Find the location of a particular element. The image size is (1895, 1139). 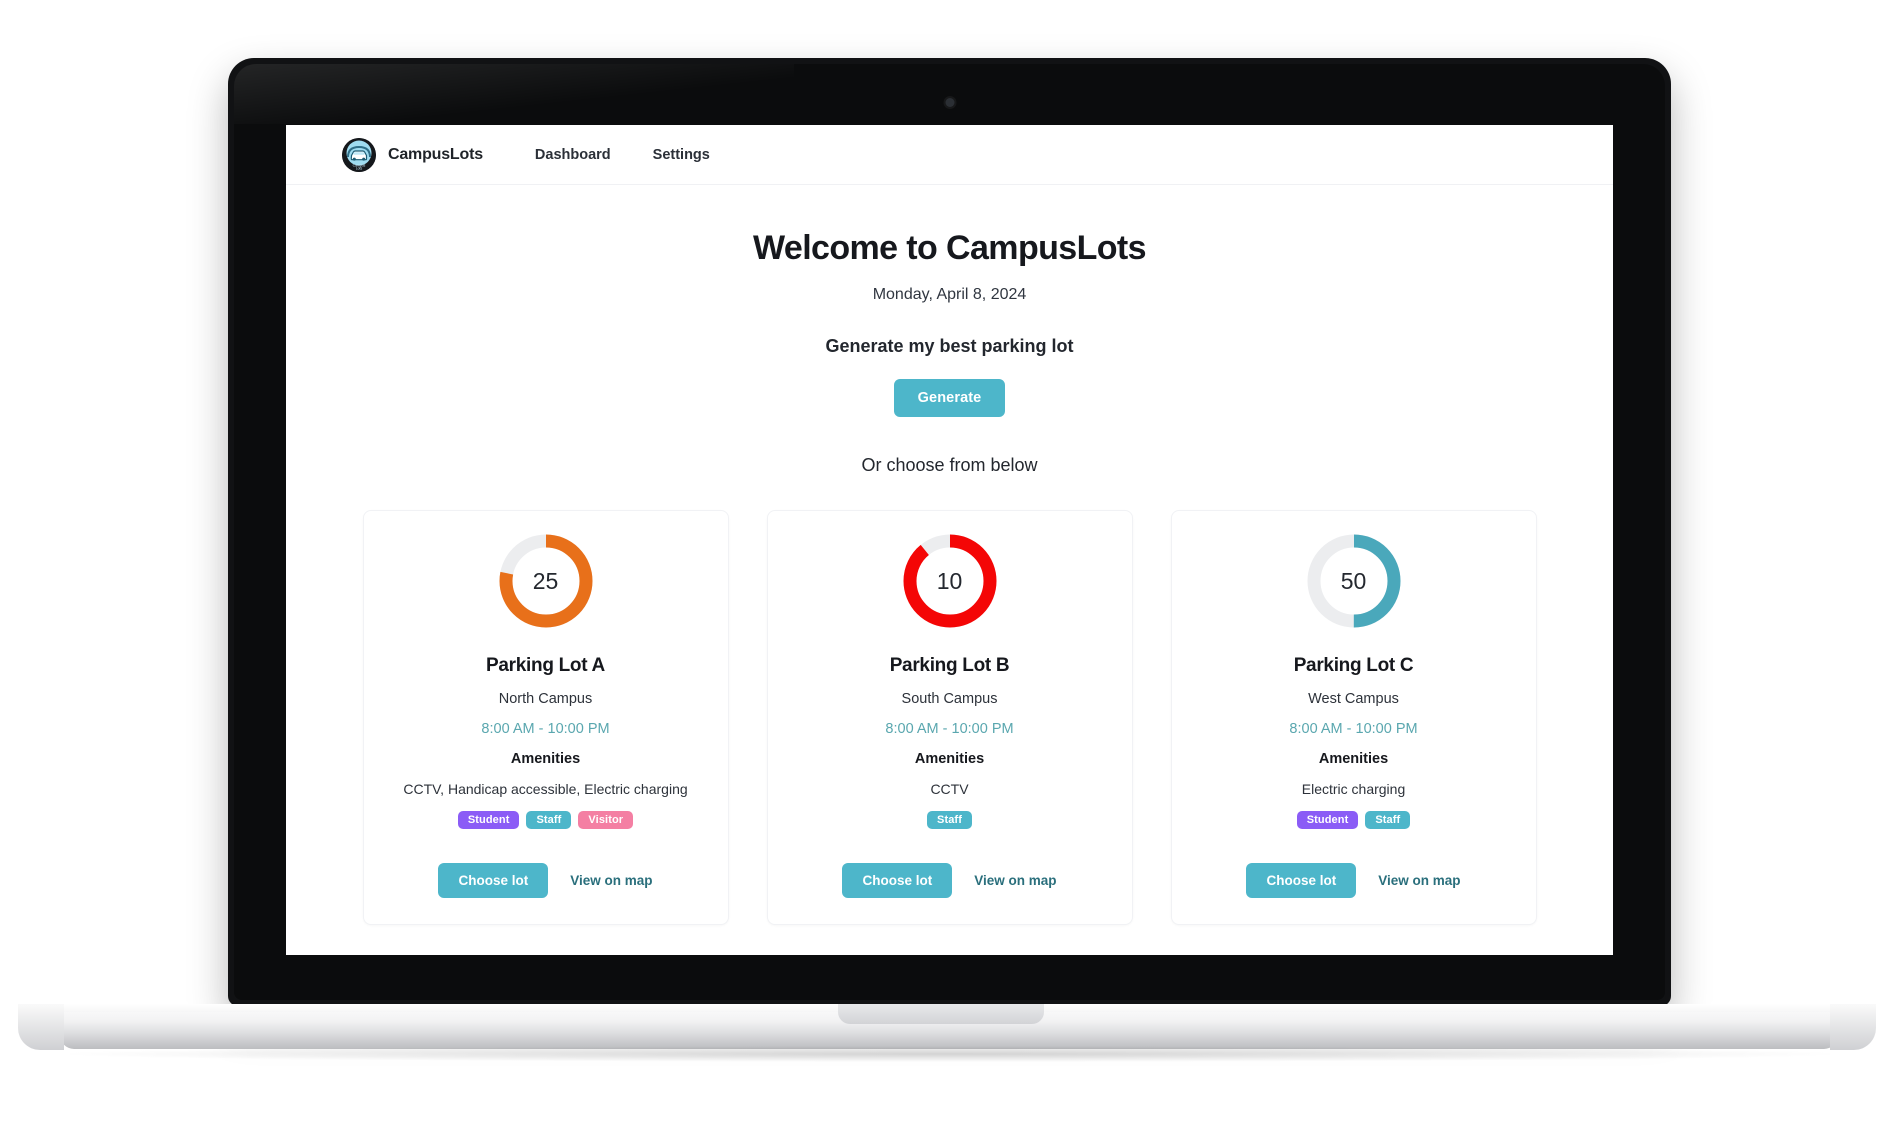

available-spots-count: 10 is located at coordinates (949, 580).